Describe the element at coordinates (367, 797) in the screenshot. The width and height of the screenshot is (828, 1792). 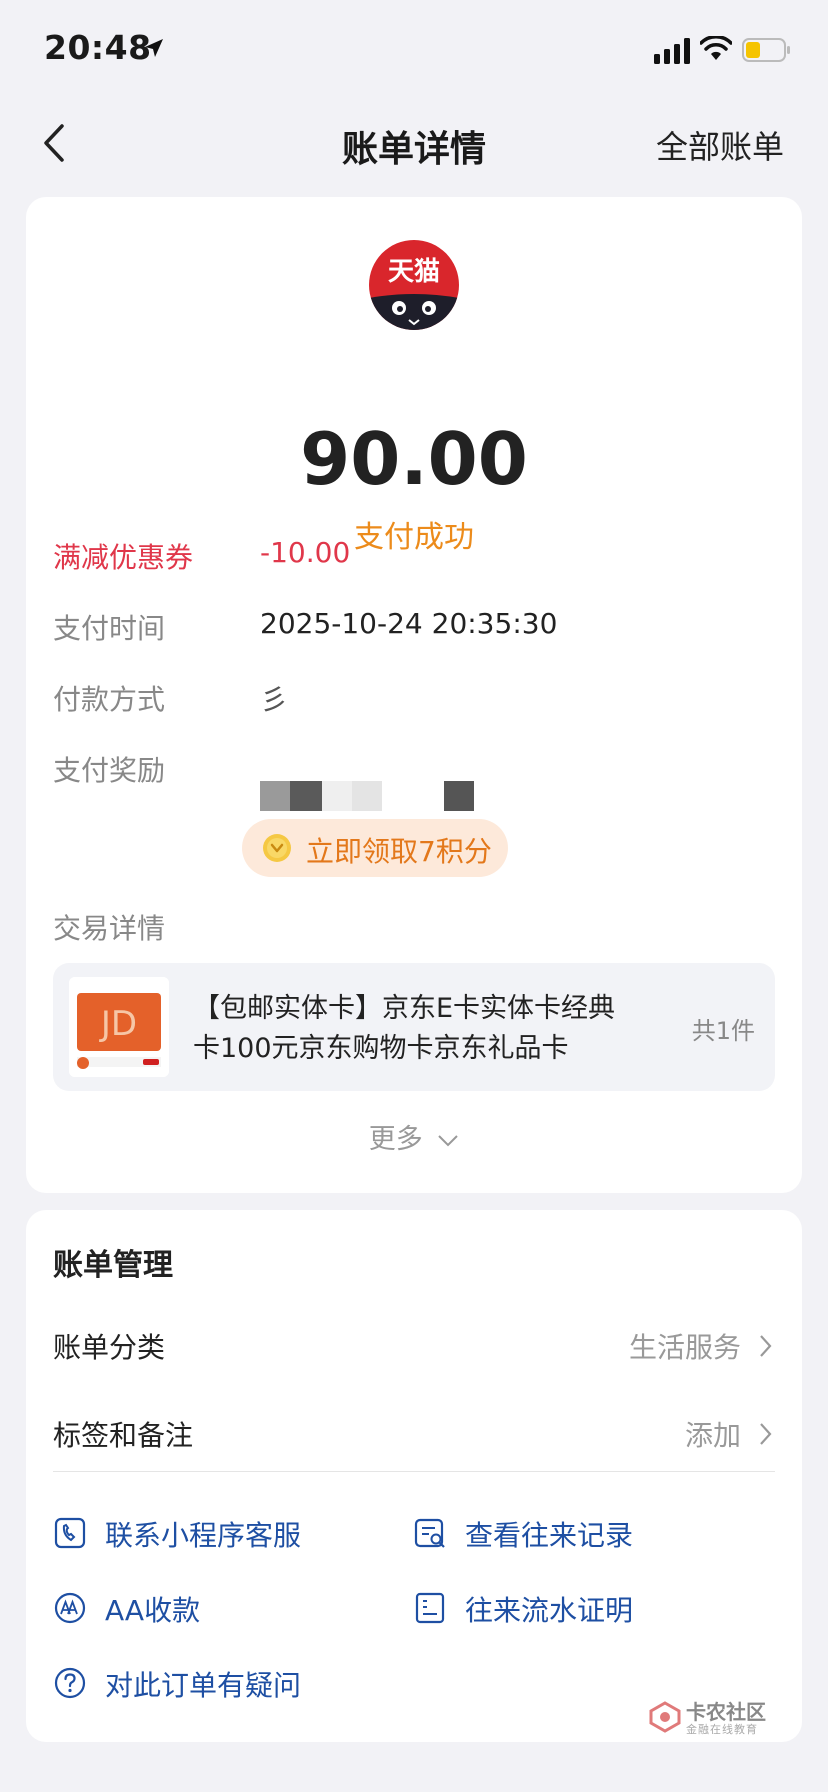
I see `masked-payment-method` at that location.